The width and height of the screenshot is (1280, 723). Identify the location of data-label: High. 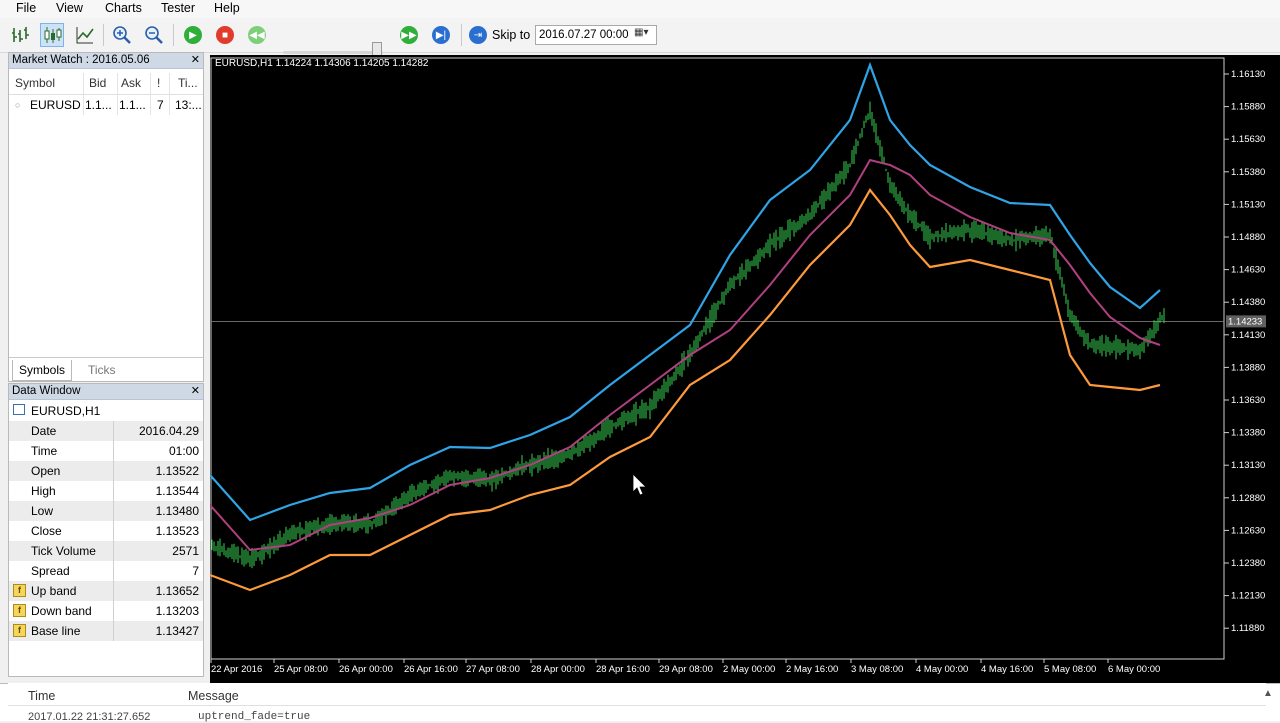
(43, 491).